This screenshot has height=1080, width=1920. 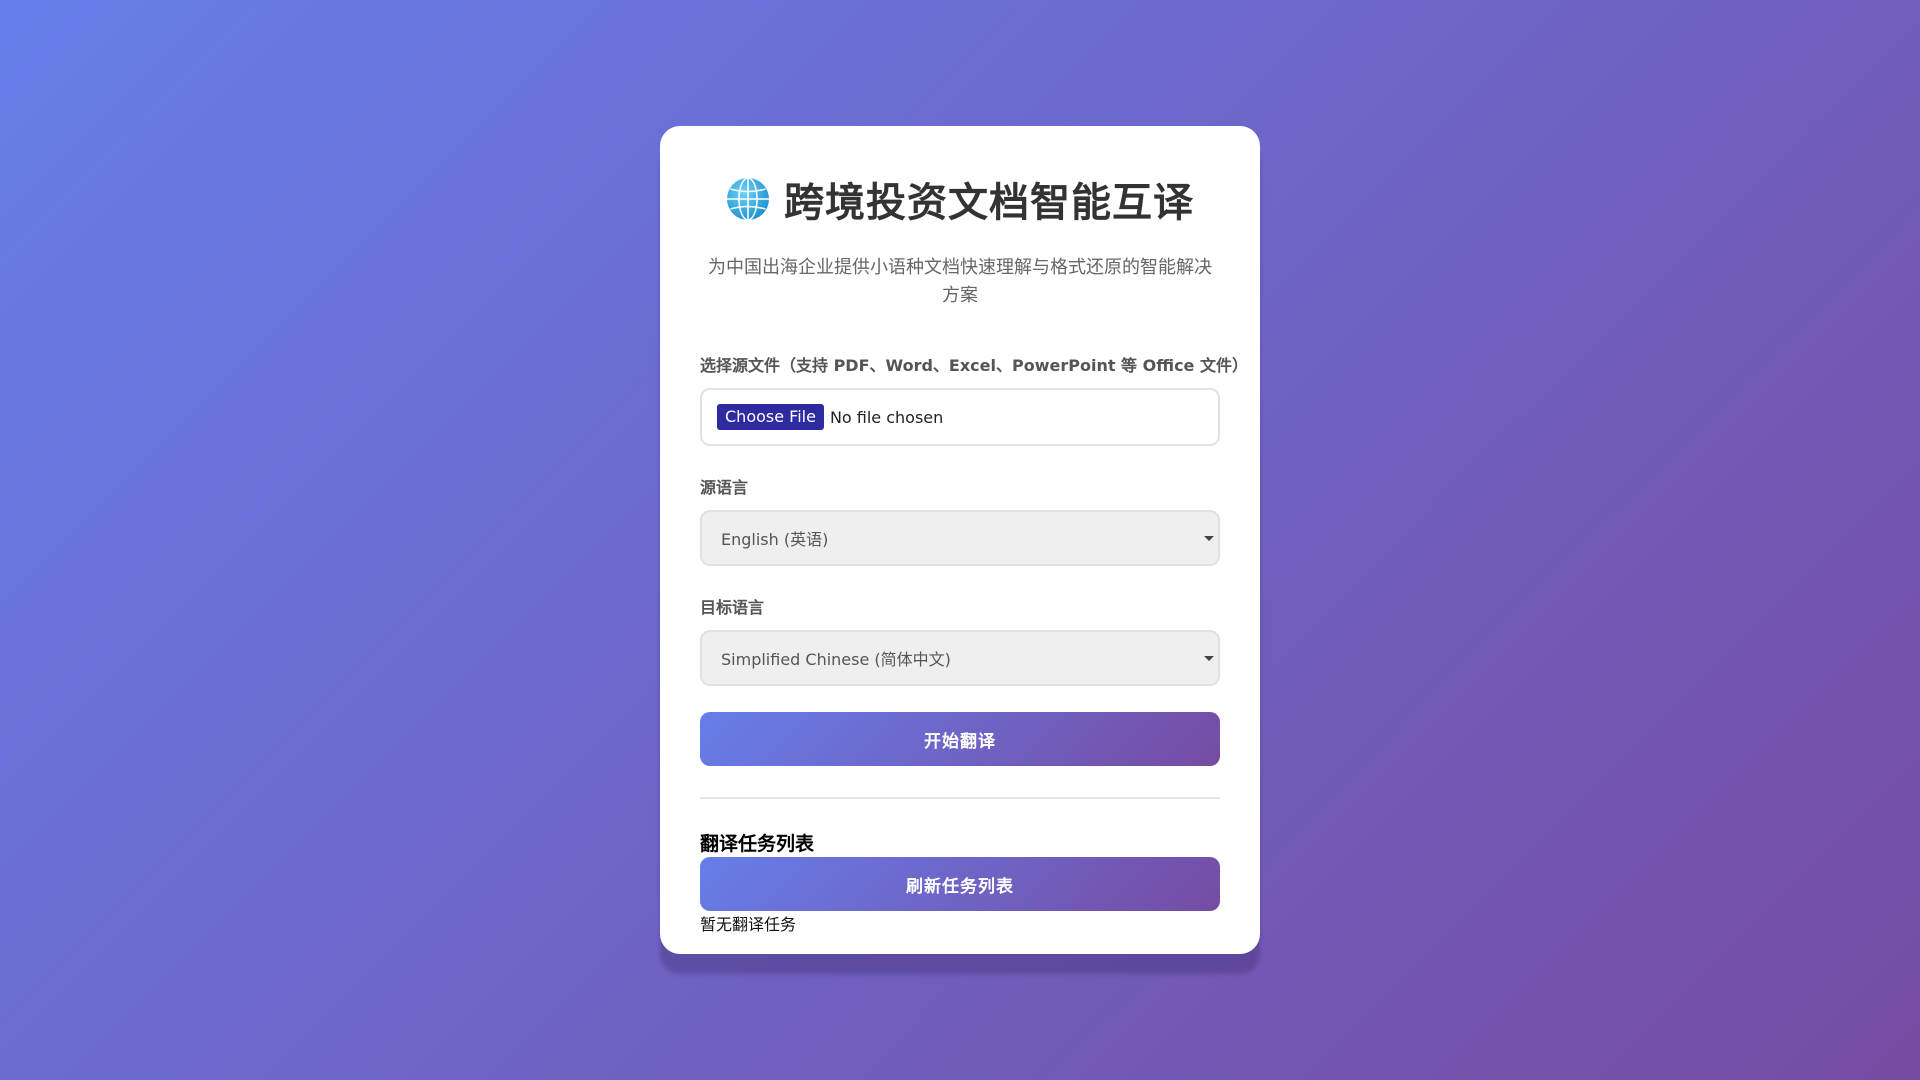 What do you see at coordinates (775, 539) in the screenshot?
I see `source-language-value: English (英语)` at bounding box center [775, 539].